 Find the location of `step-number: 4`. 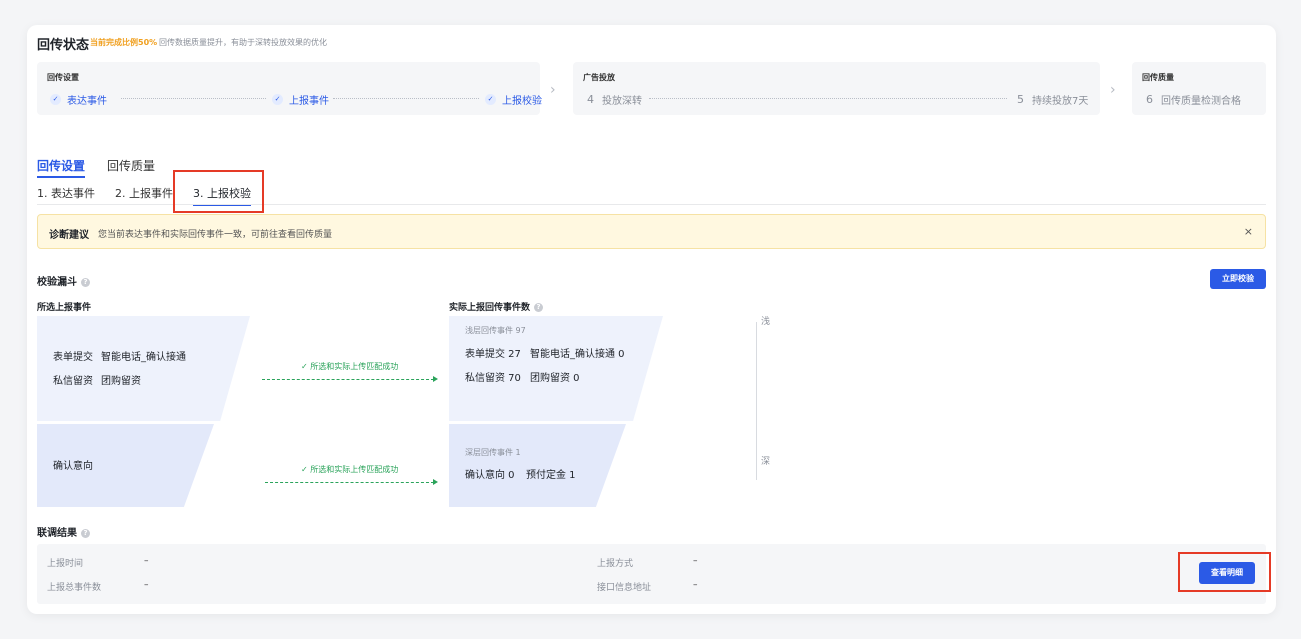

step-number: 4 is located at coordinates (590, 99).